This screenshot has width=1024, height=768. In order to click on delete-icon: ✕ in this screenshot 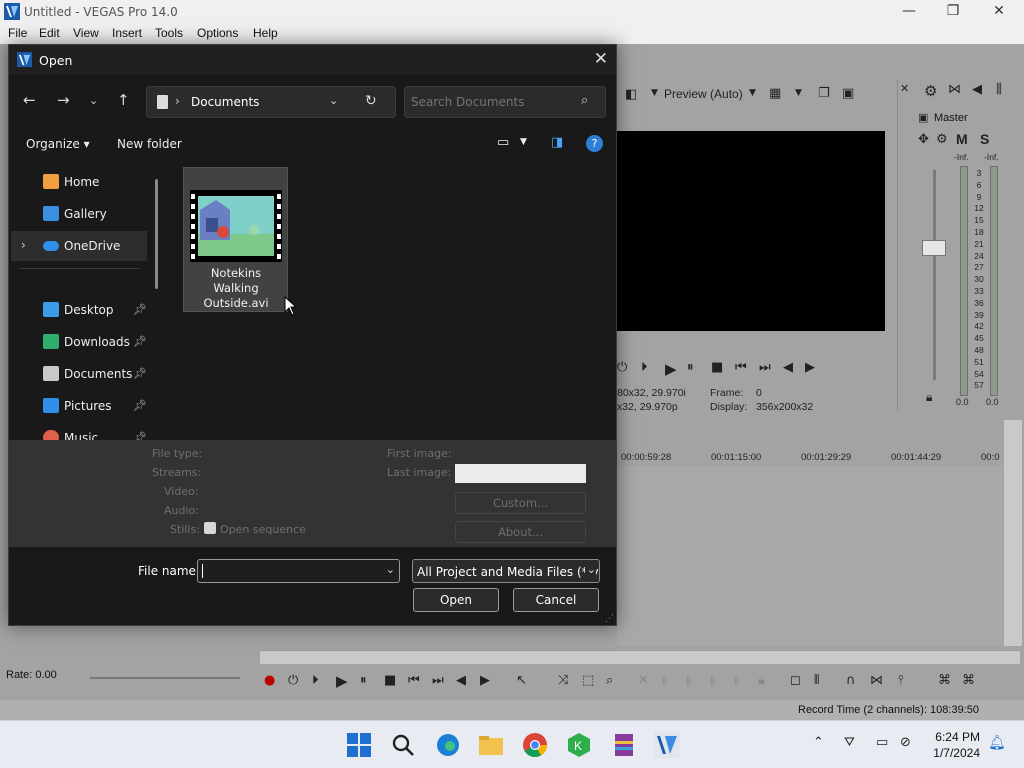, I will do `click(643, 680)`.